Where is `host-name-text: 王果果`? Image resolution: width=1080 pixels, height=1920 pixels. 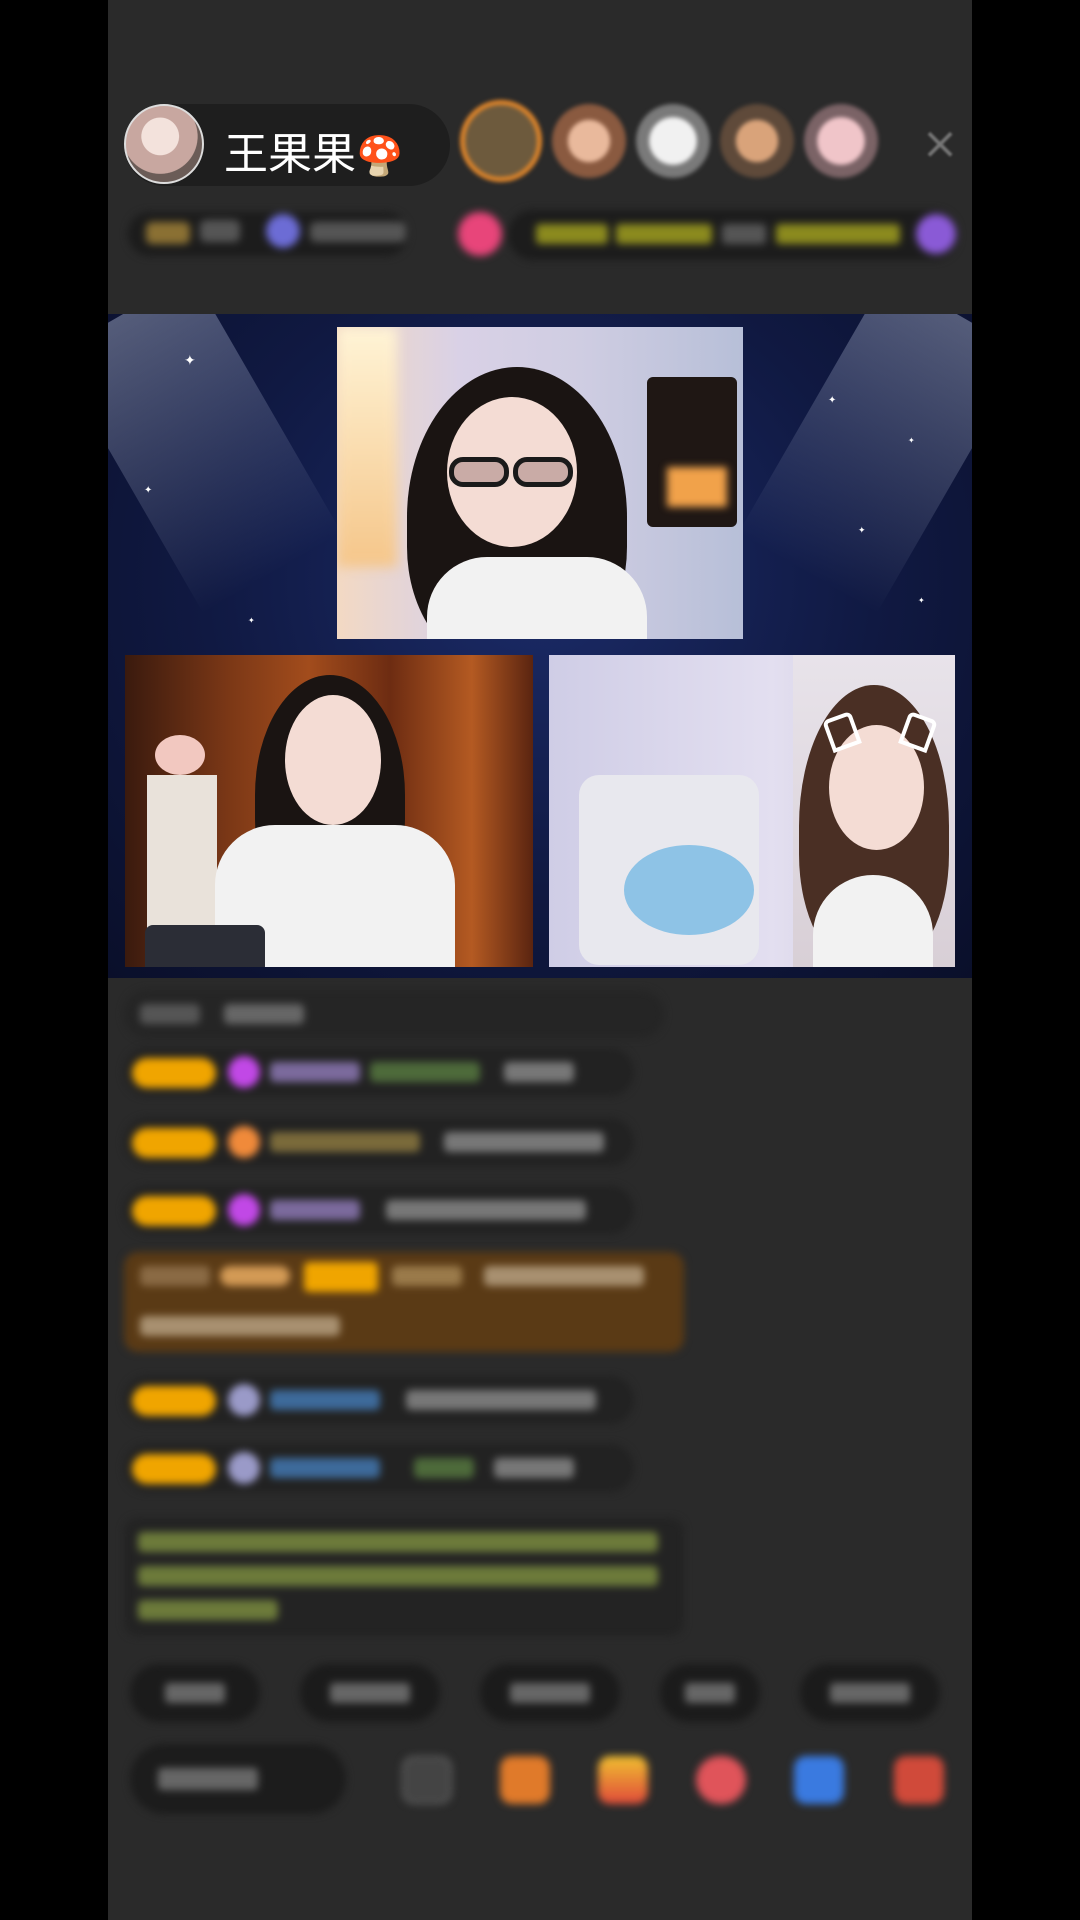
host-name-text: 王果果 is located at coordinates (290, 154).